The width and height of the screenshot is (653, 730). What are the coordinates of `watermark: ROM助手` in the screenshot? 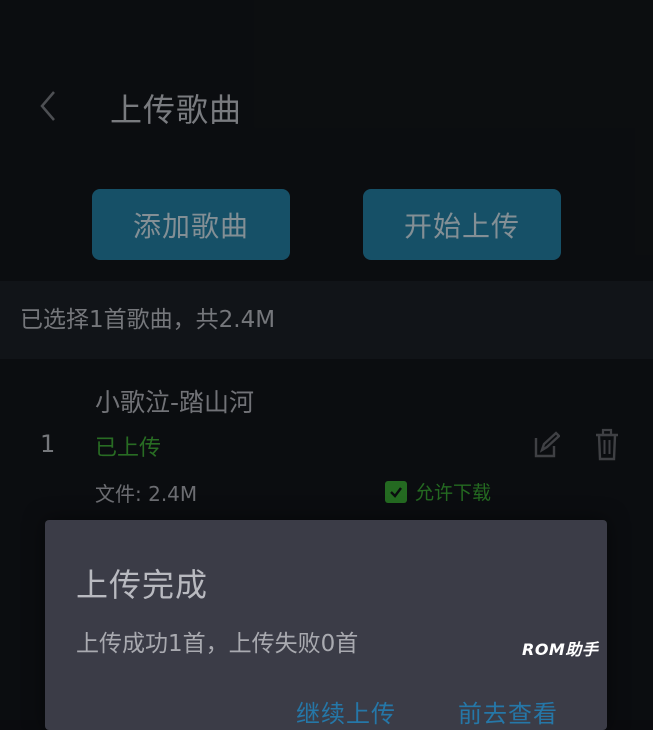 It's located at (560, 649).